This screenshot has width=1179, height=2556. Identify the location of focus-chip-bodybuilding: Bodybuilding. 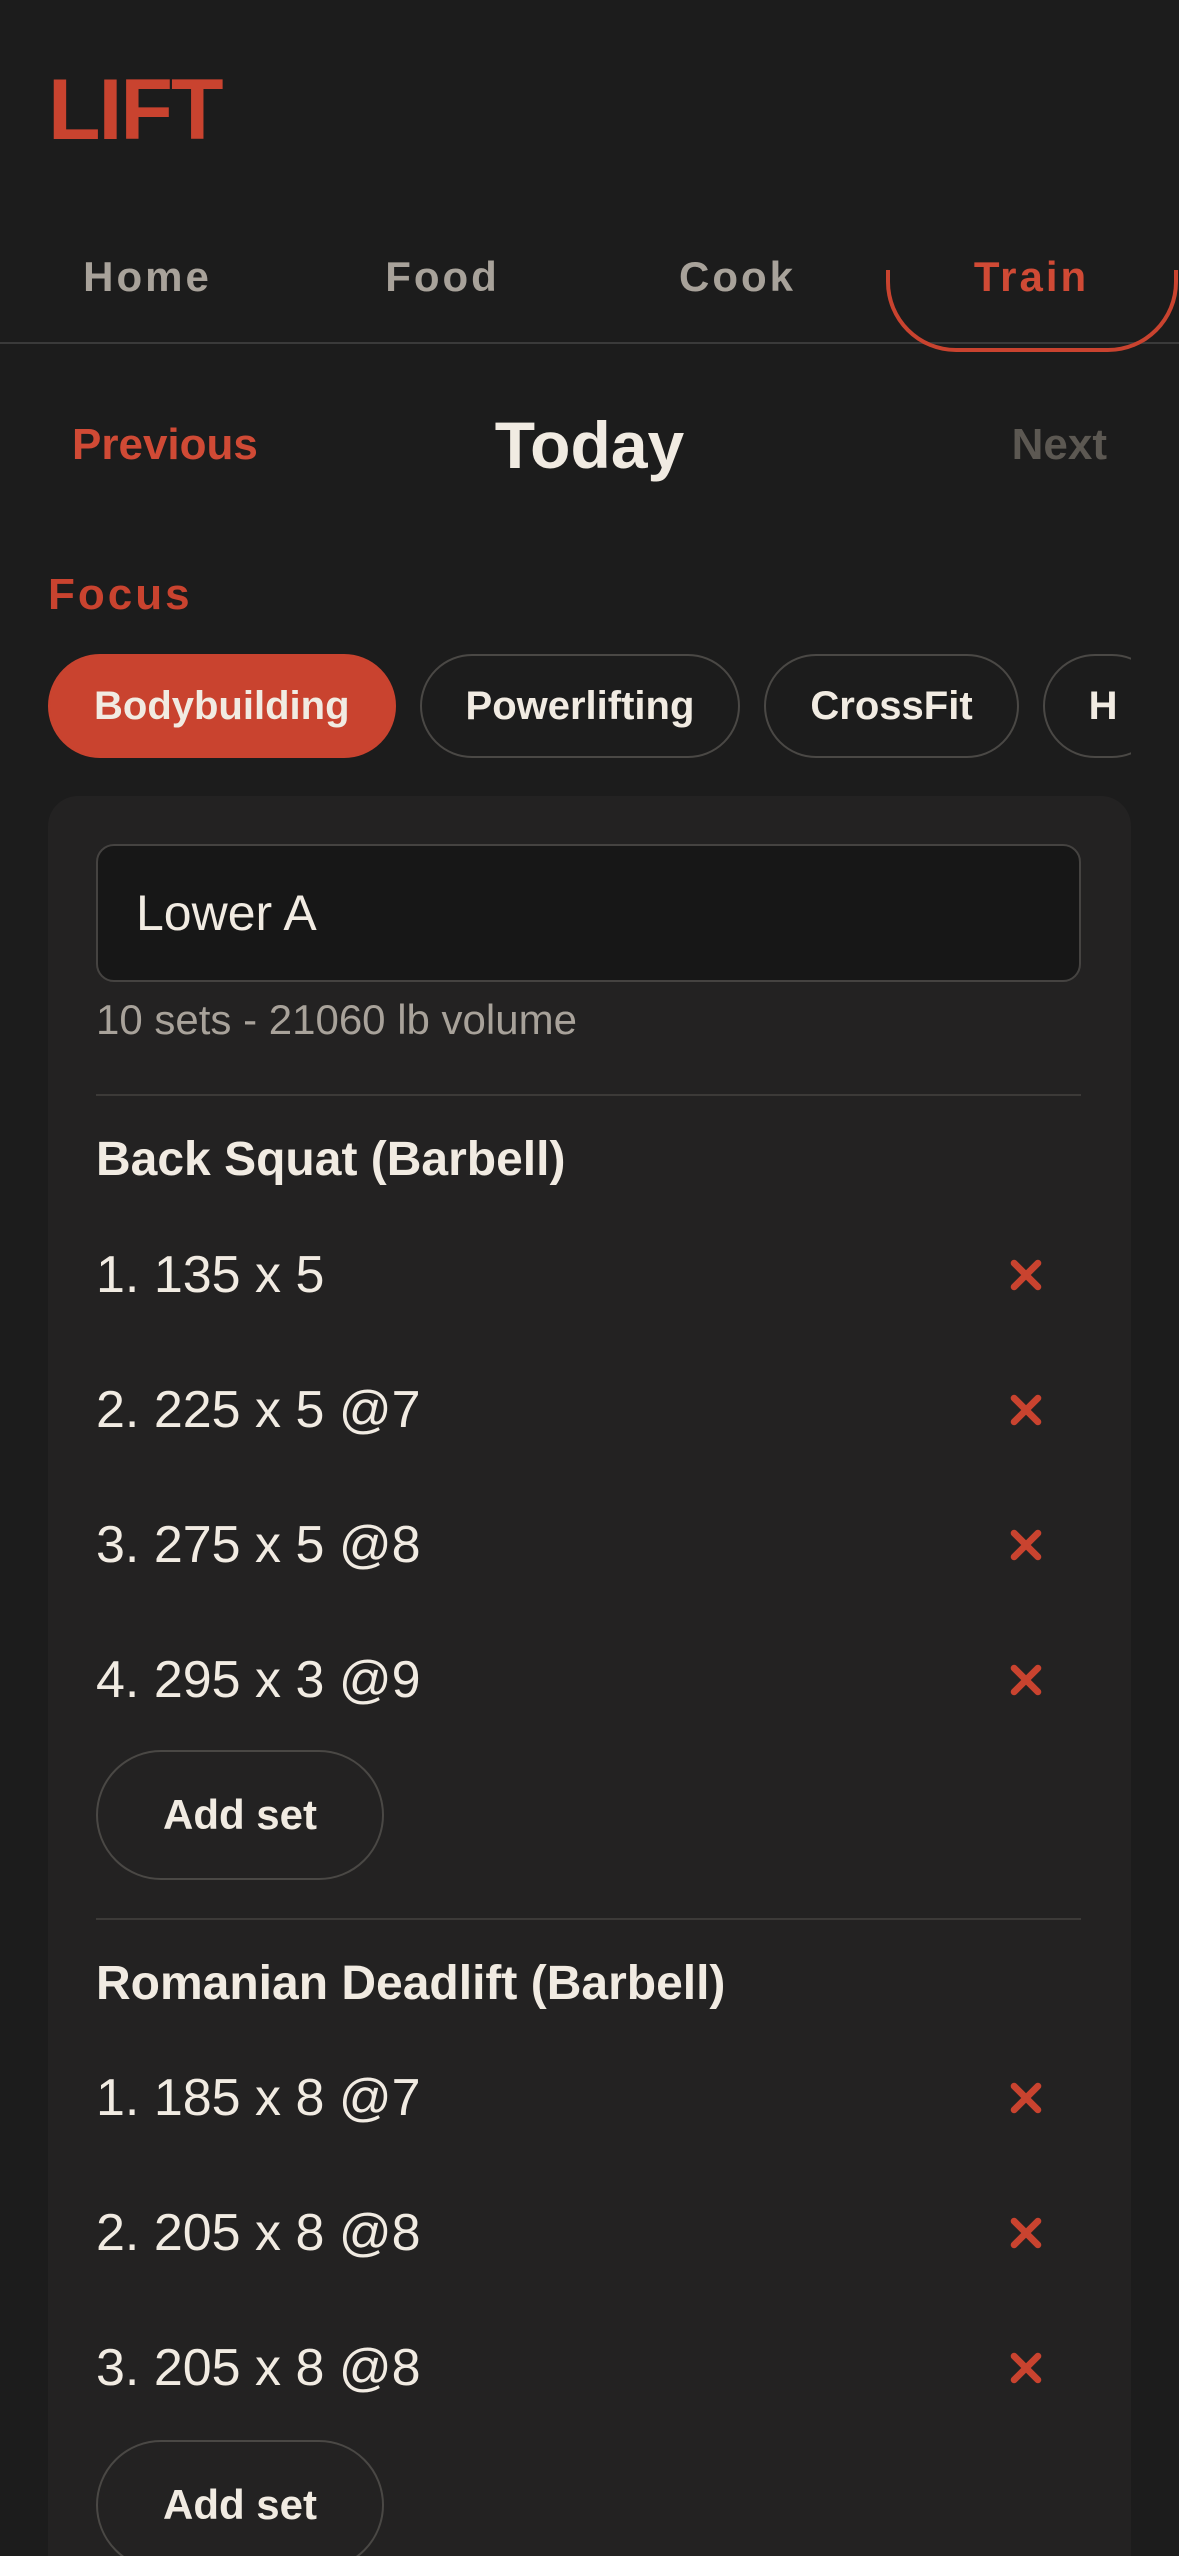
(222, 706).